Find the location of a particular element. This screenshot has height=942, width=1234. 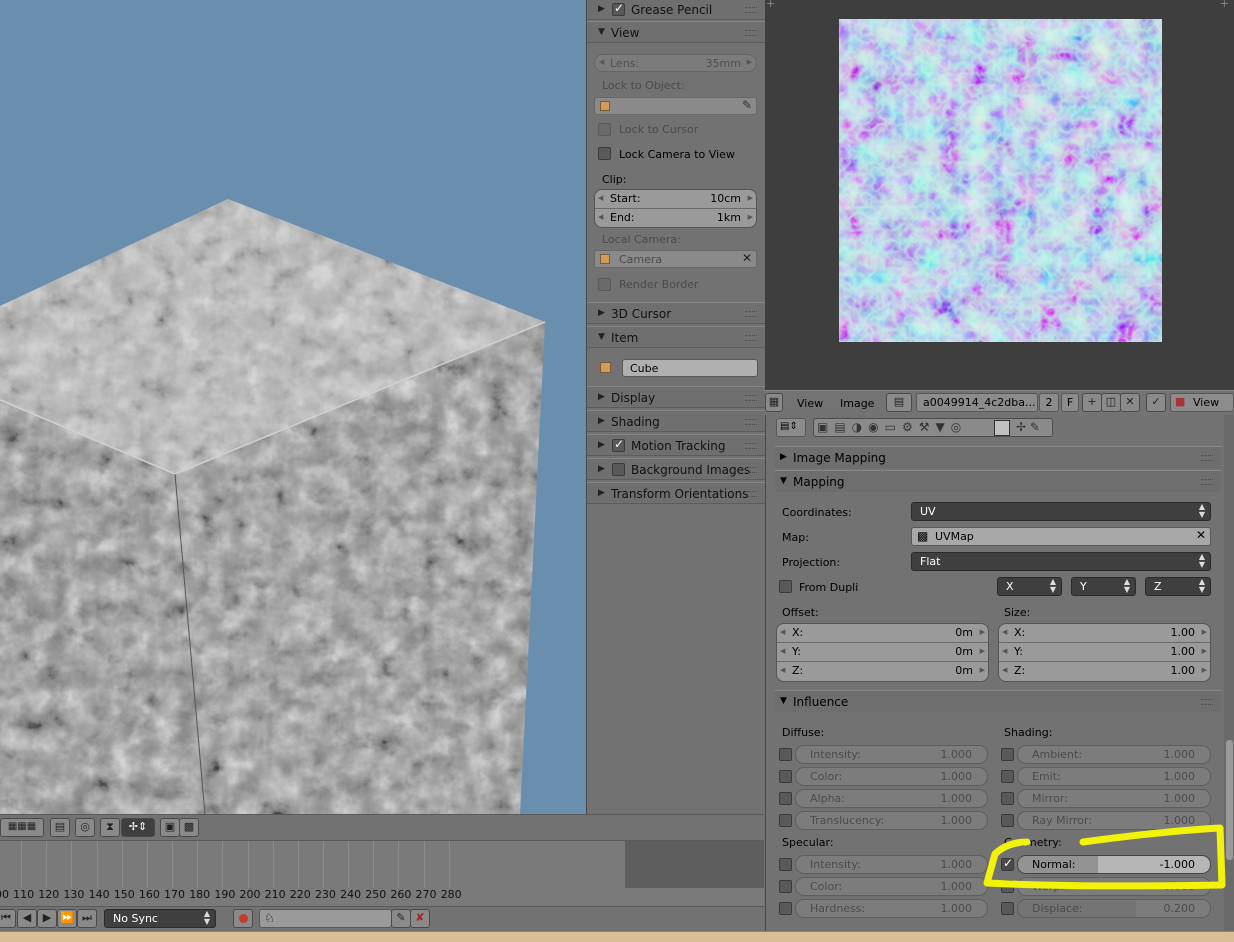

axis-y-dropdown: Y ▲ ▼ is located at coordinates (1103, 586).